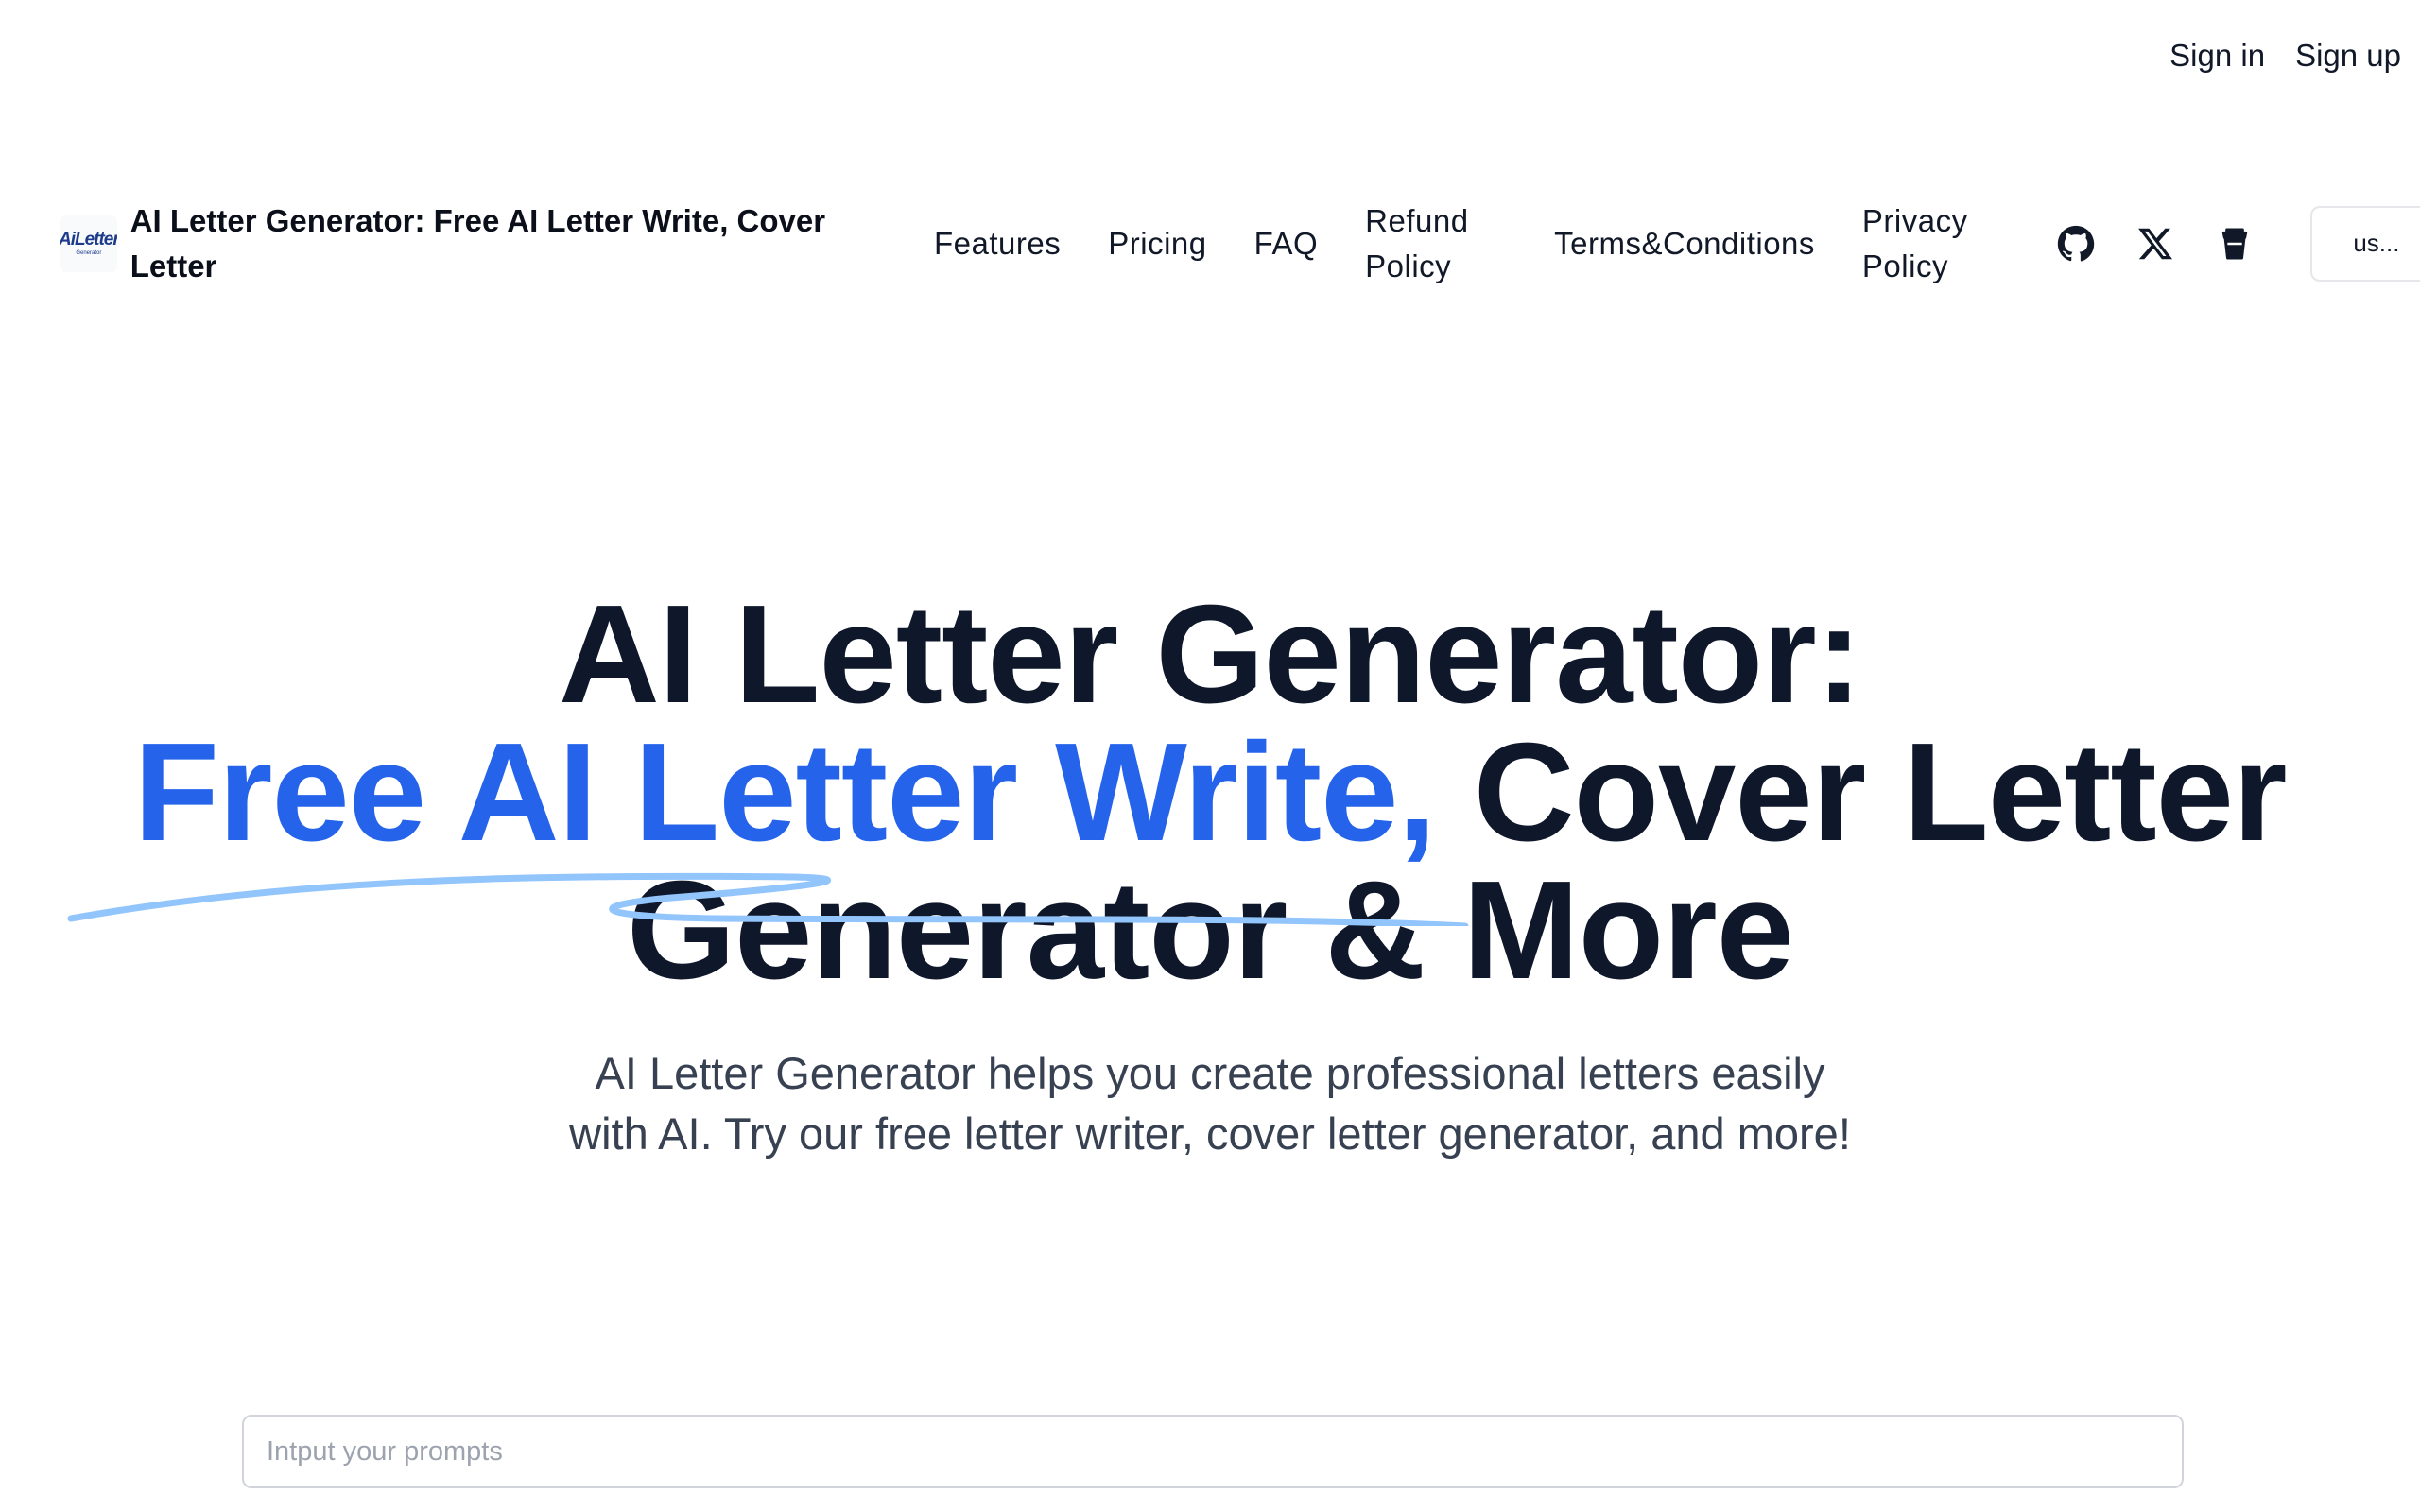 Image resolution: width=2420 pixels, height=1512 pixels. Describe the element at coordinates (1210, 930) in the screenshot. I see `hero-title-line-3: Generator & More` at that location.